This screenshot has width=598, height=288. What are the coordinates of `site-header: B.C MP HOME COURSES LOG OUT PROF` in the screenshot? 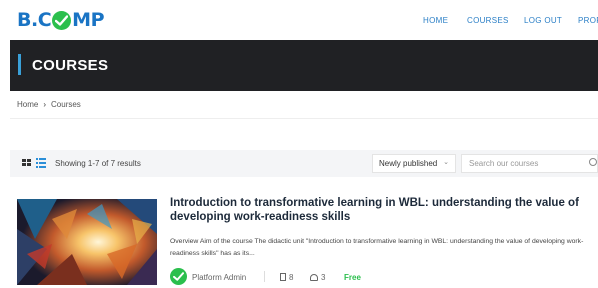 It's located at (299, 20).